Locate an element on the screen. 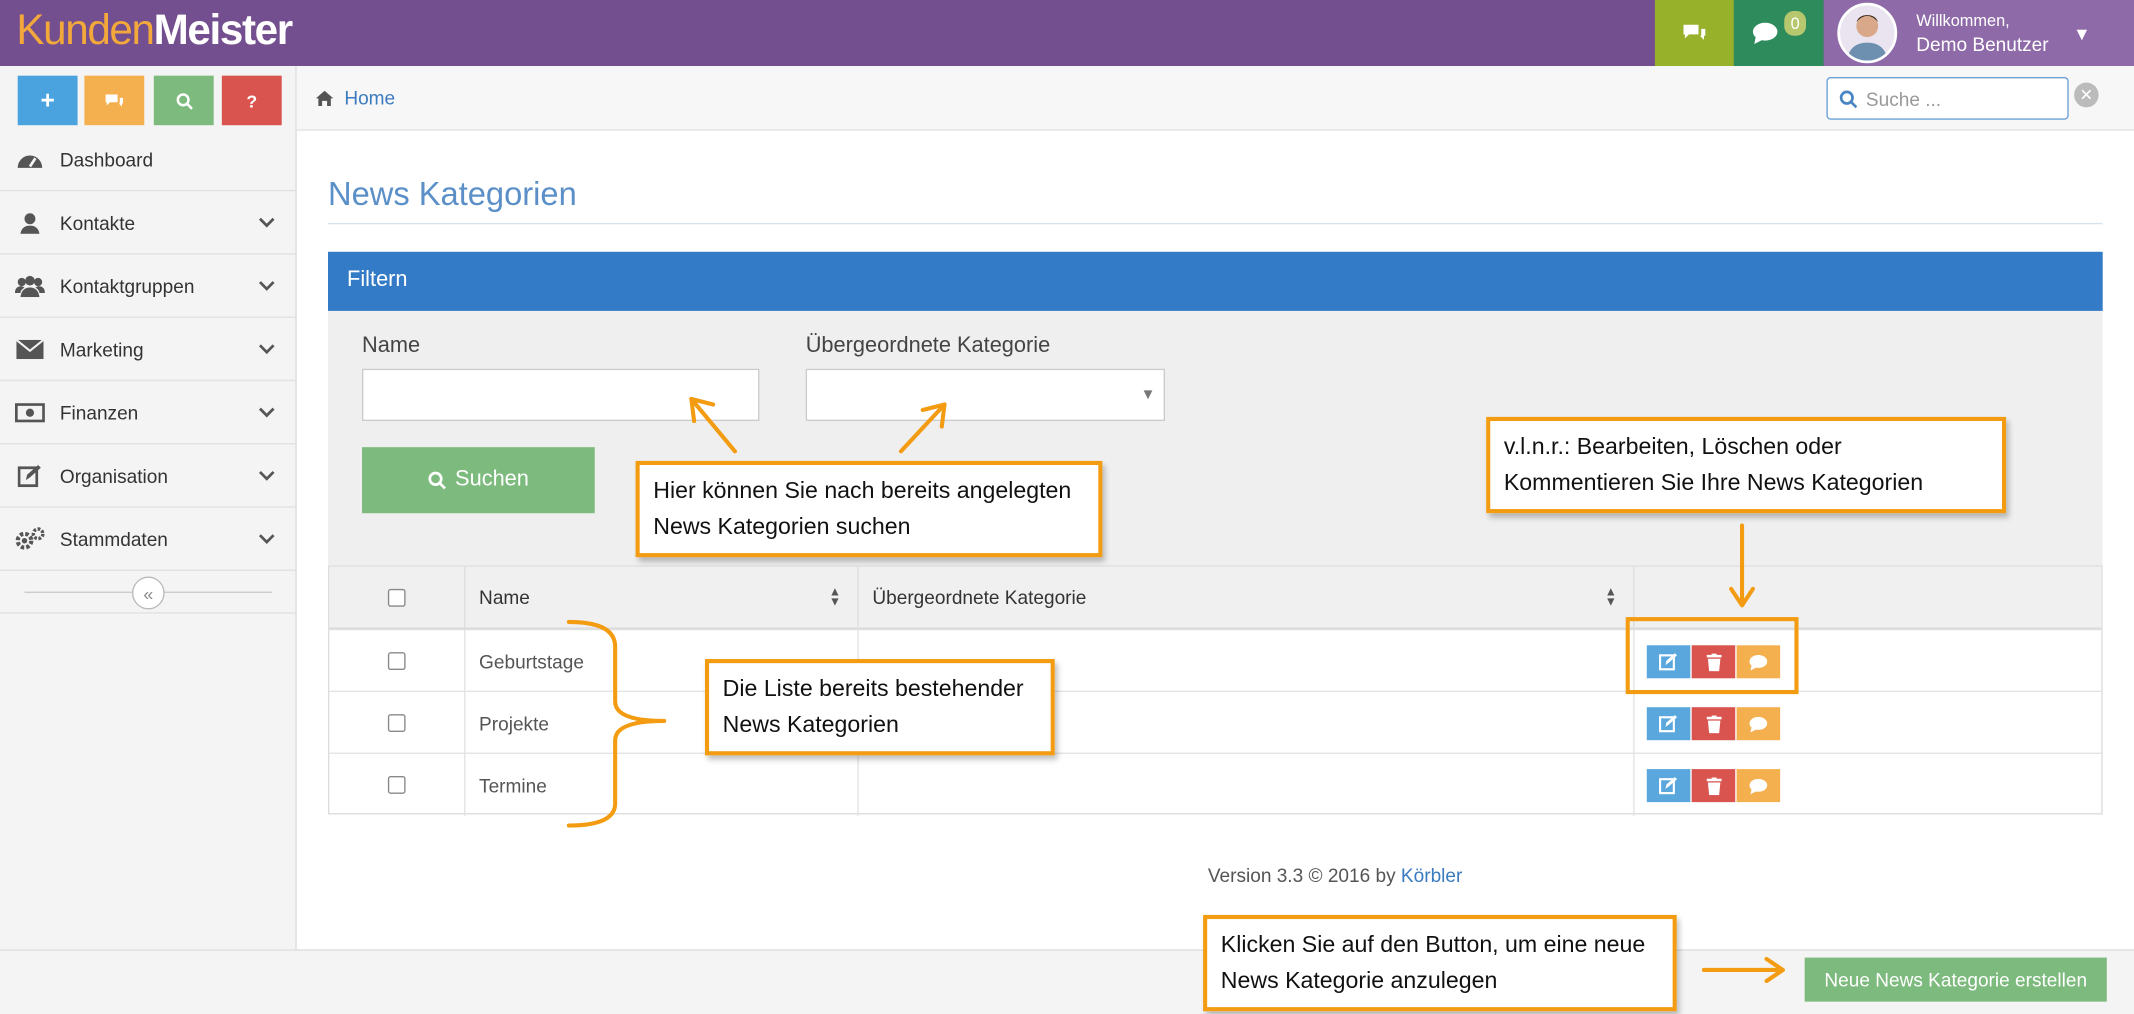 The width and height of the screenshot is (2134, 1014). sidebar-item-finanzen: Finanzen is located at coordinates (148, 413).